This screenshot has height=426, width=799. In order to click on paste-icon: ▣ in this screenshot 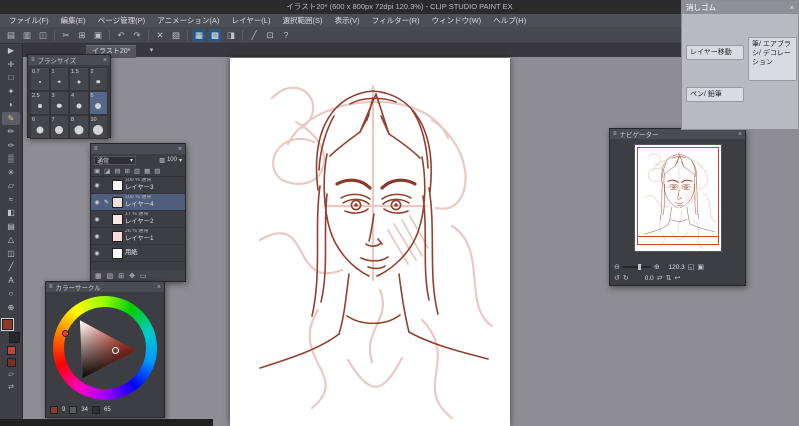, I will do `click(98, 35)`.